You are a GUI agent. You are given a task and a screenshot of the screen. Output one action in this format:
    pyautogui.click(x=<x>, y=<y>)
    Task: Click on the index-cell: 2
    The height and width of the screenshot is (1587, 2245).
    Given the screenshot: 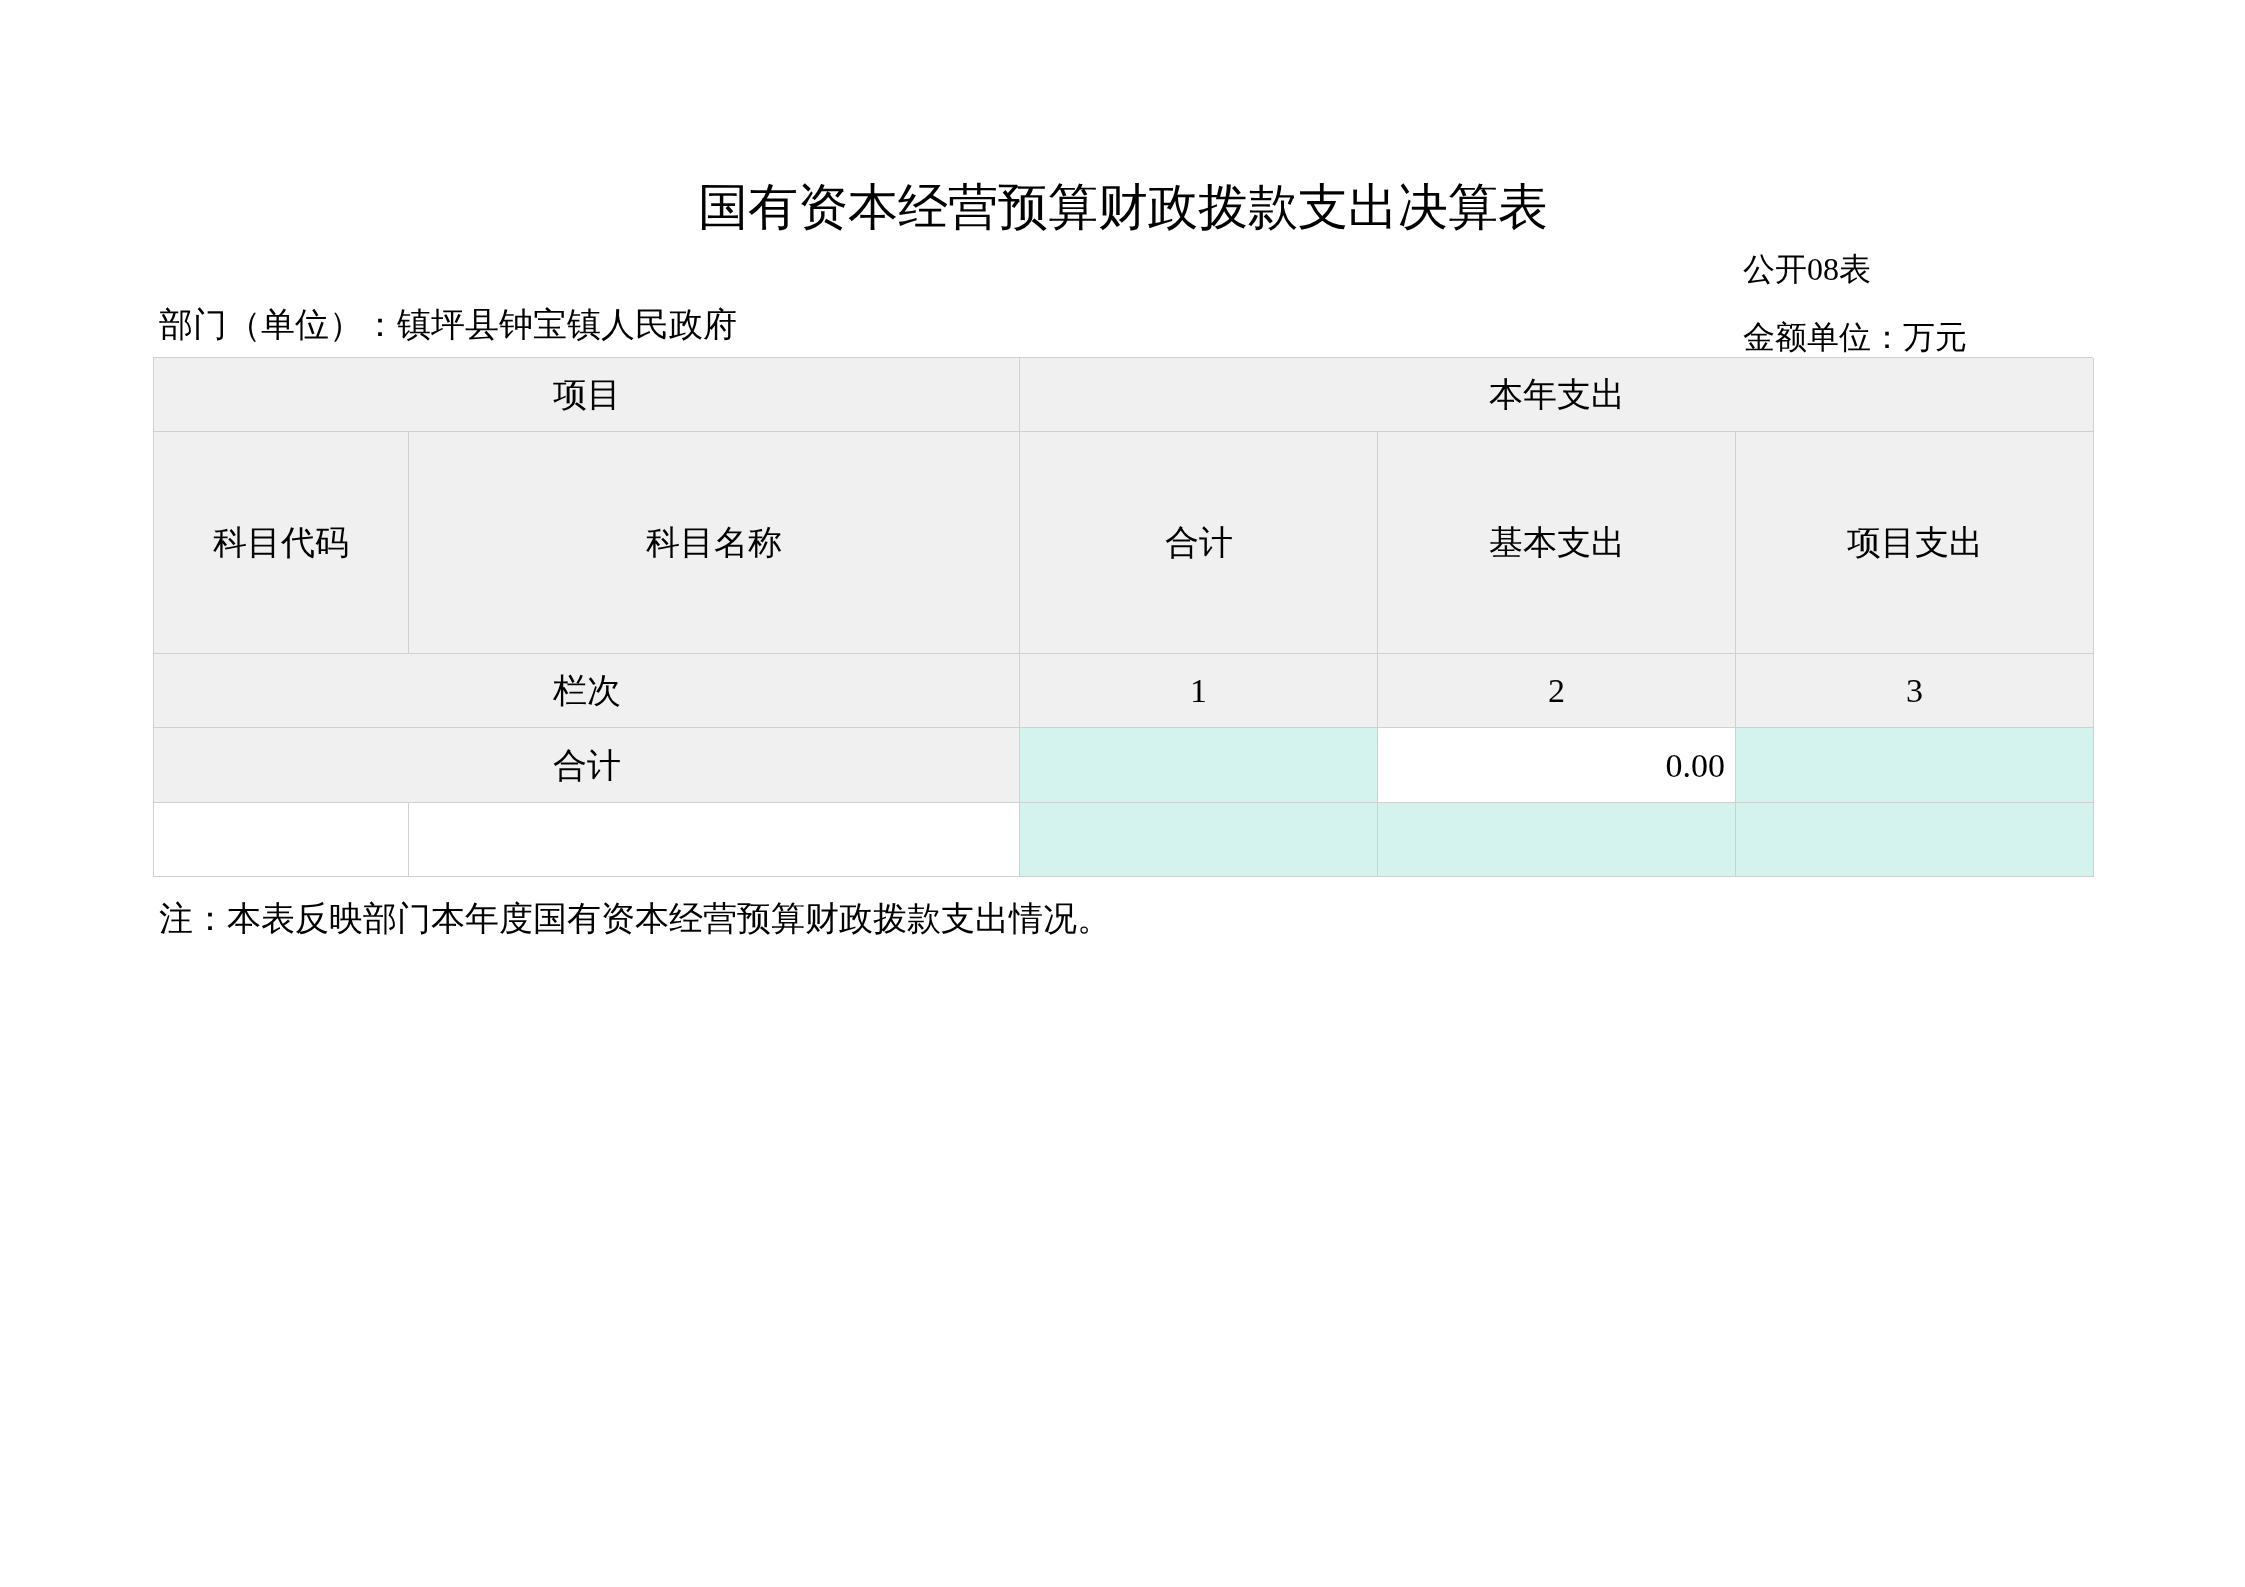 What is the action you would take?
    pyautogui.click(x=1557, y=691)
    